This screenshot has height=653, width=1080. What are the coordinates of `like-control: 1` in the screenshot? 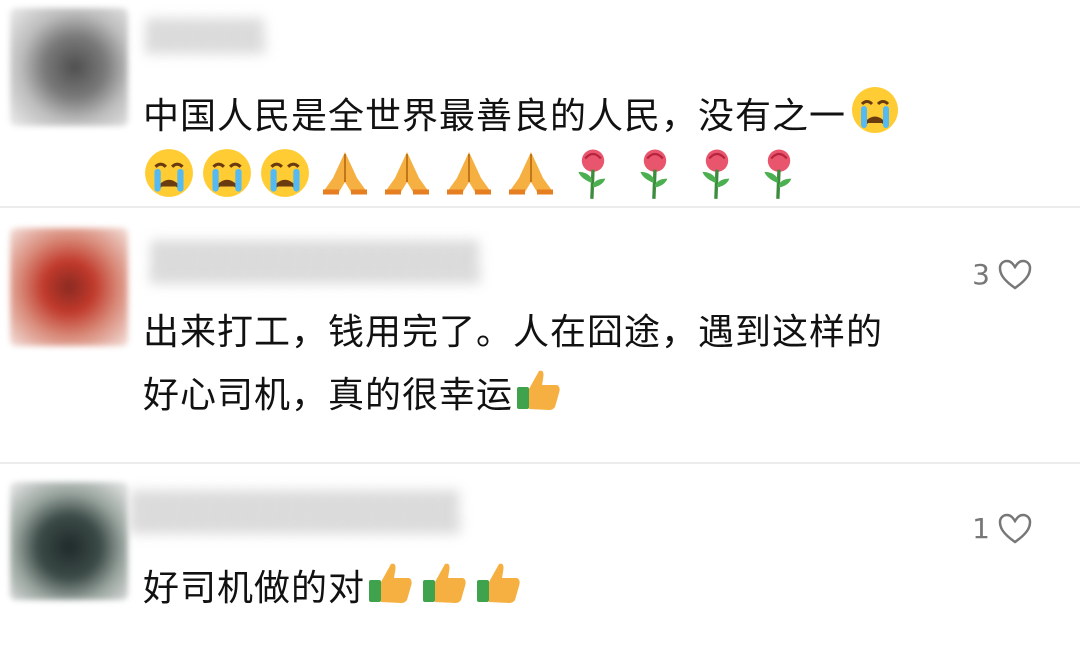 It's located at (1002, 528).